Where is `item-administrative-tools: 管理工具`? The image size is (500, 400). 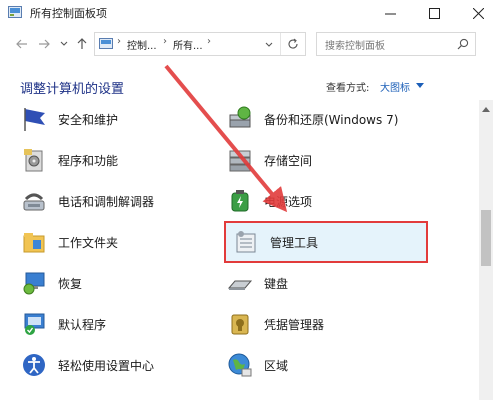
item-administrative-tools: 管理工具 is located at coordinates (326, 242).